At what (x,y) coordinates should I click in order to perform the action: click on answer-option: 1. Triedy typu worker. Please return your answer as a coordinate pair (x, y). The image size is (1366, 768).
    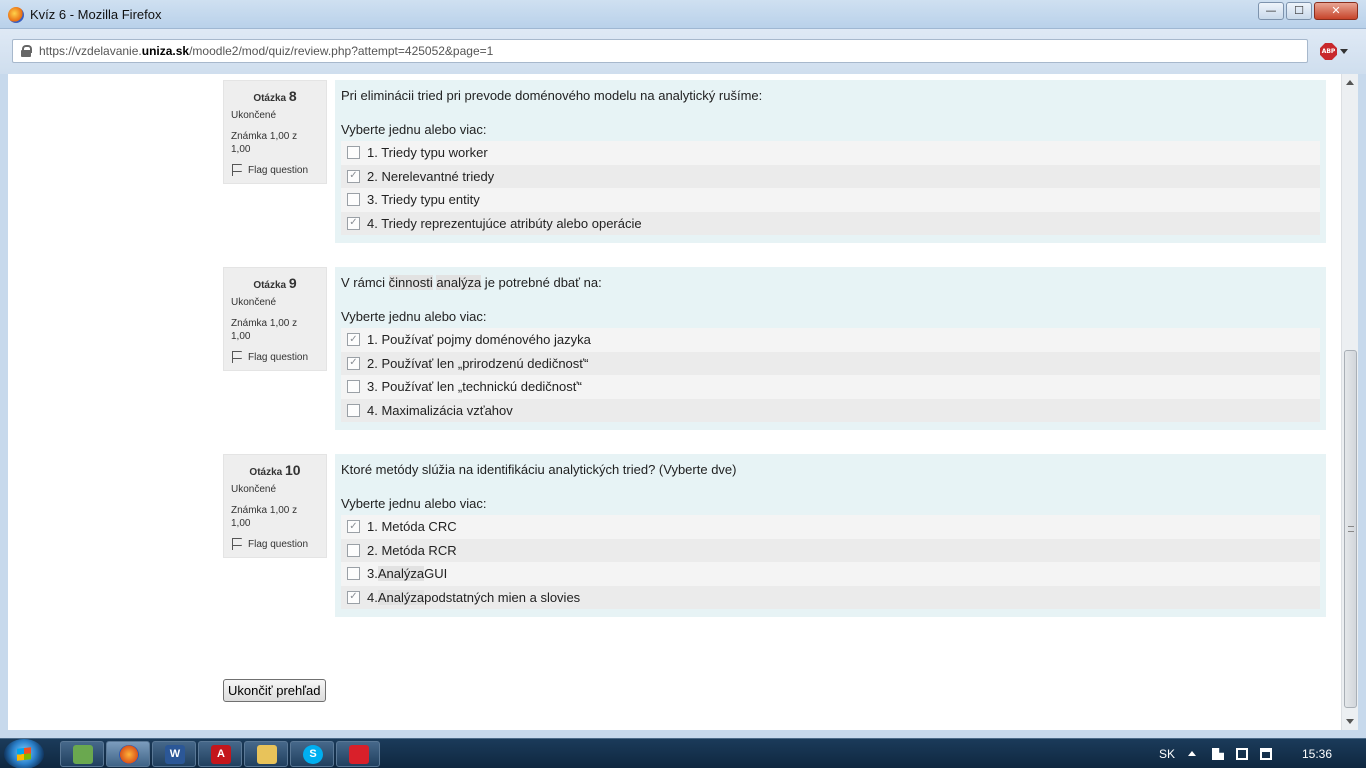
    Looking at the image, I should click on (830, 153).